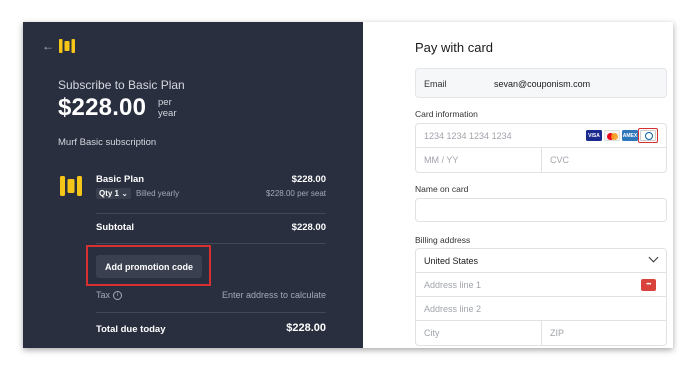 The height and width of the screenshot is (371, 696). I want to click on card-number-placeholder: 1234 1234 1234 1234, so click(468, 136).